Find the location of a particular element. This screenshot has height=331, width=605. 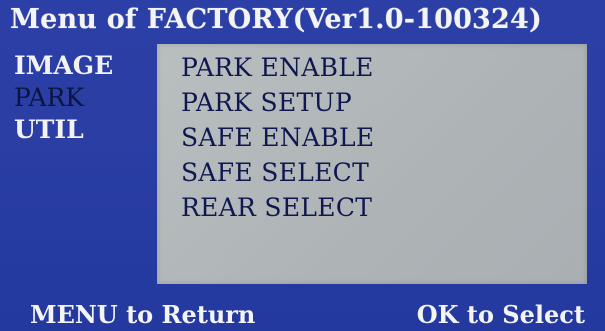

option-park-setup: PARK SETUP is located at coordinates (277, 102).